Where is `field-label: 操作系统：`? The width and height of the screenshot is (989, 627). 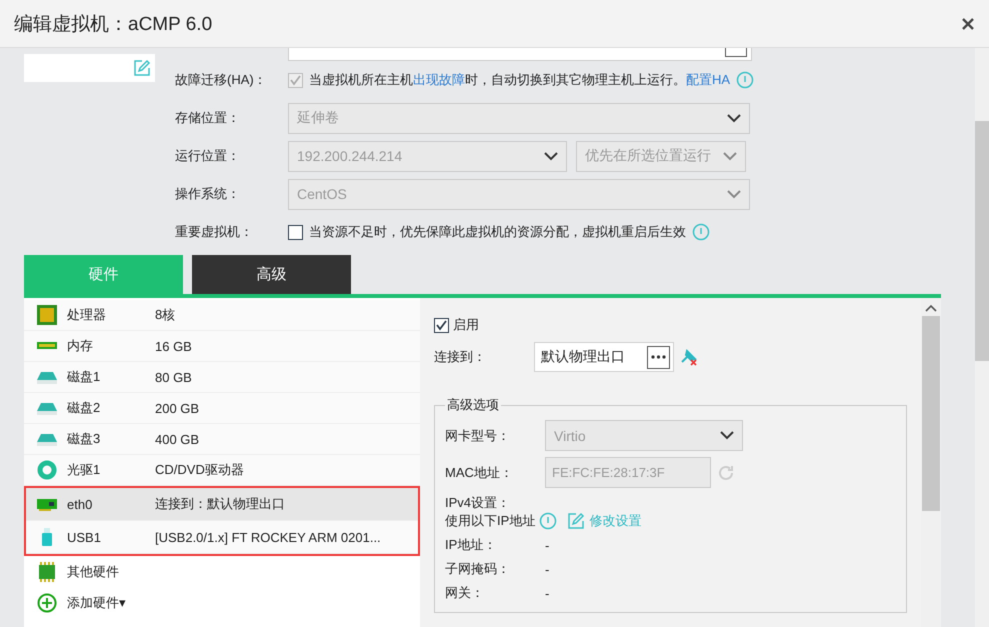
field-label: 操作系统： is located at coordinates (208, 194).